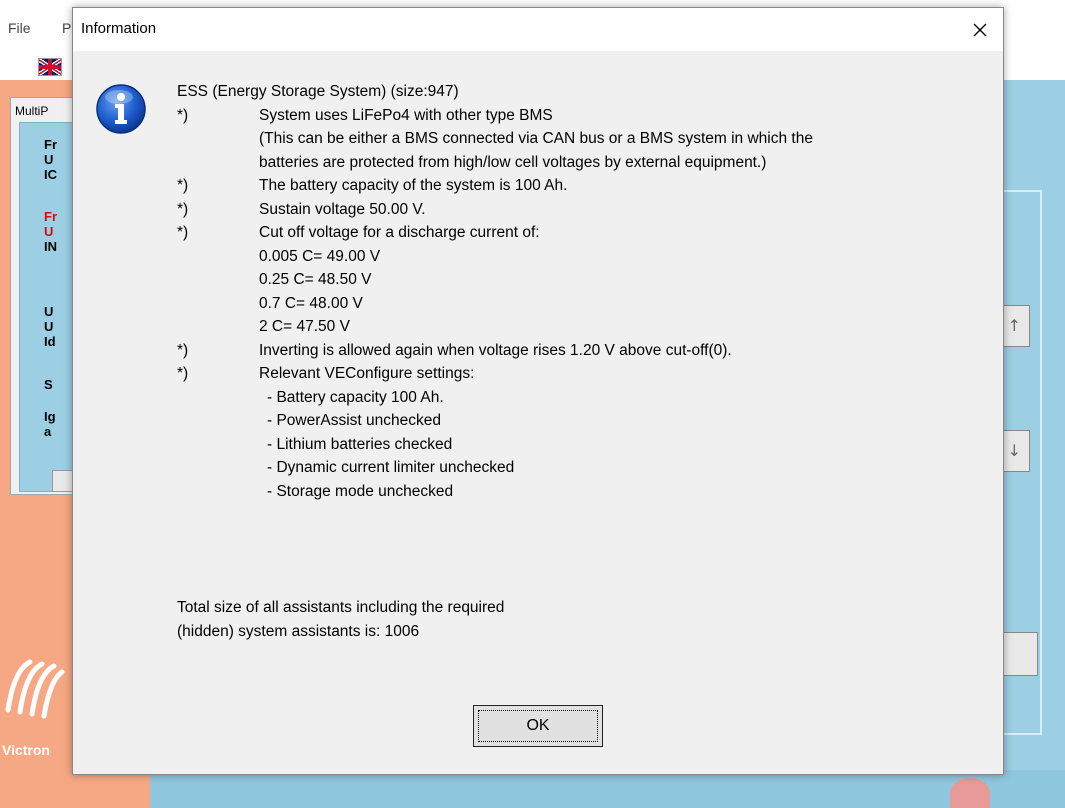 This screenshot has height=808, width=1065. Describe the element at coordinates (50, 174) in the screenshot. I see `status-line: IC` at that location.